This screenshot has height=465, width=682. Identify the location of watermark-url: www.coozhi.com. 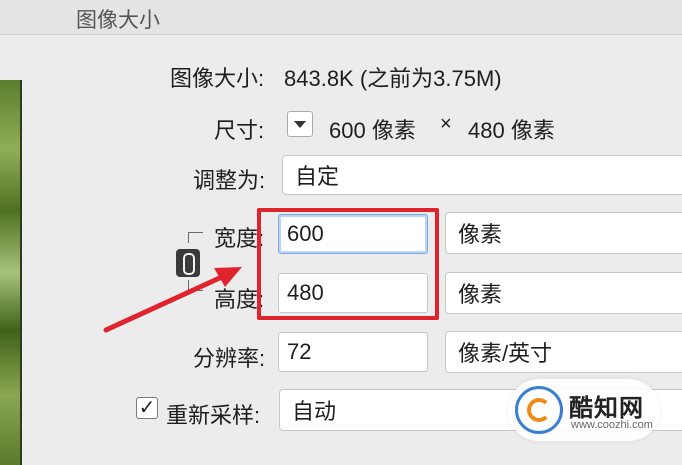
(612, 425).